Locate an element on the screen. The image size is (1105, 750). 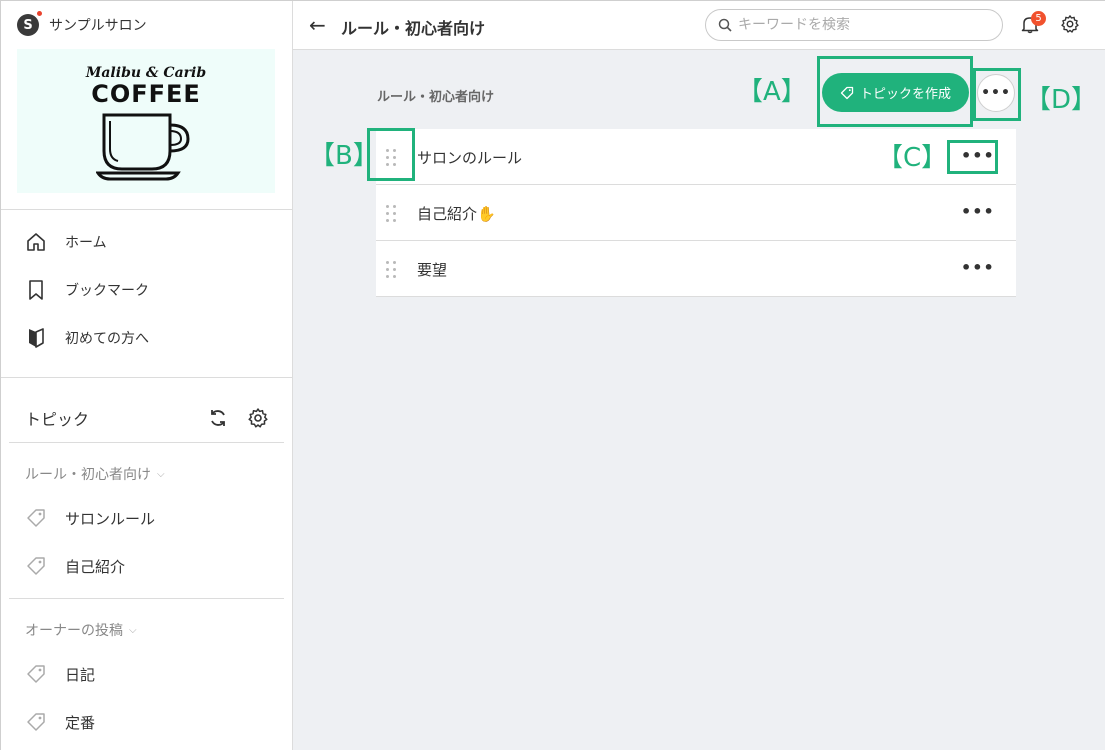
sidebar-item-home: ホーム is located at coordinates (66, 242).